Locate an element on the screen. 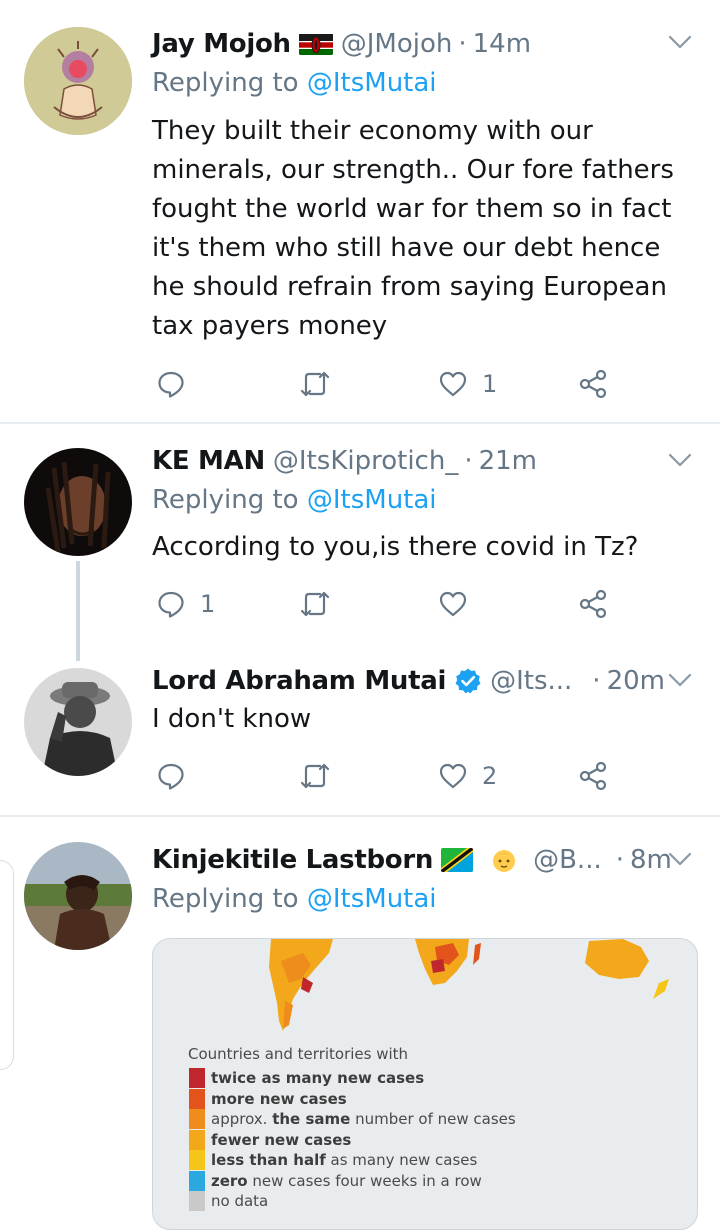  author-name: KE MAN is located at coordinates (208, 461).